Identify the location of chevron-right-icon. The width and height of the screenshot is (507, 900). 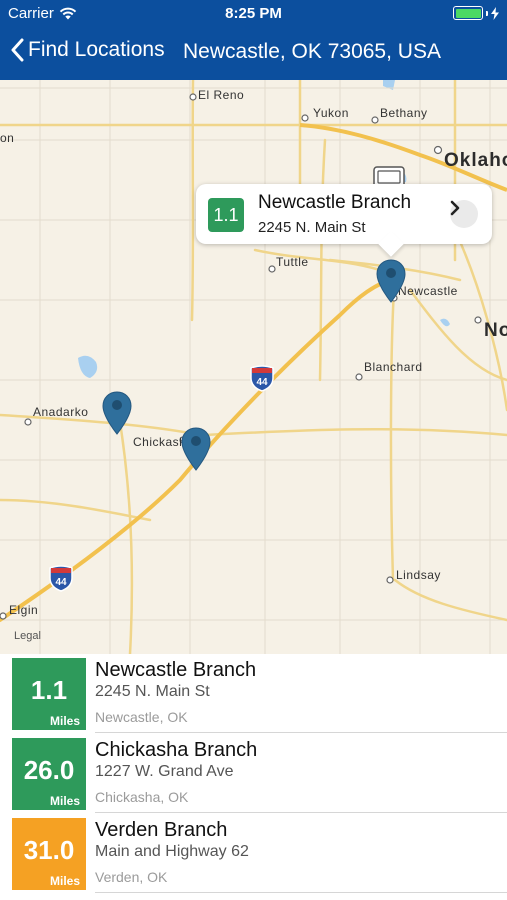
(455, 208).